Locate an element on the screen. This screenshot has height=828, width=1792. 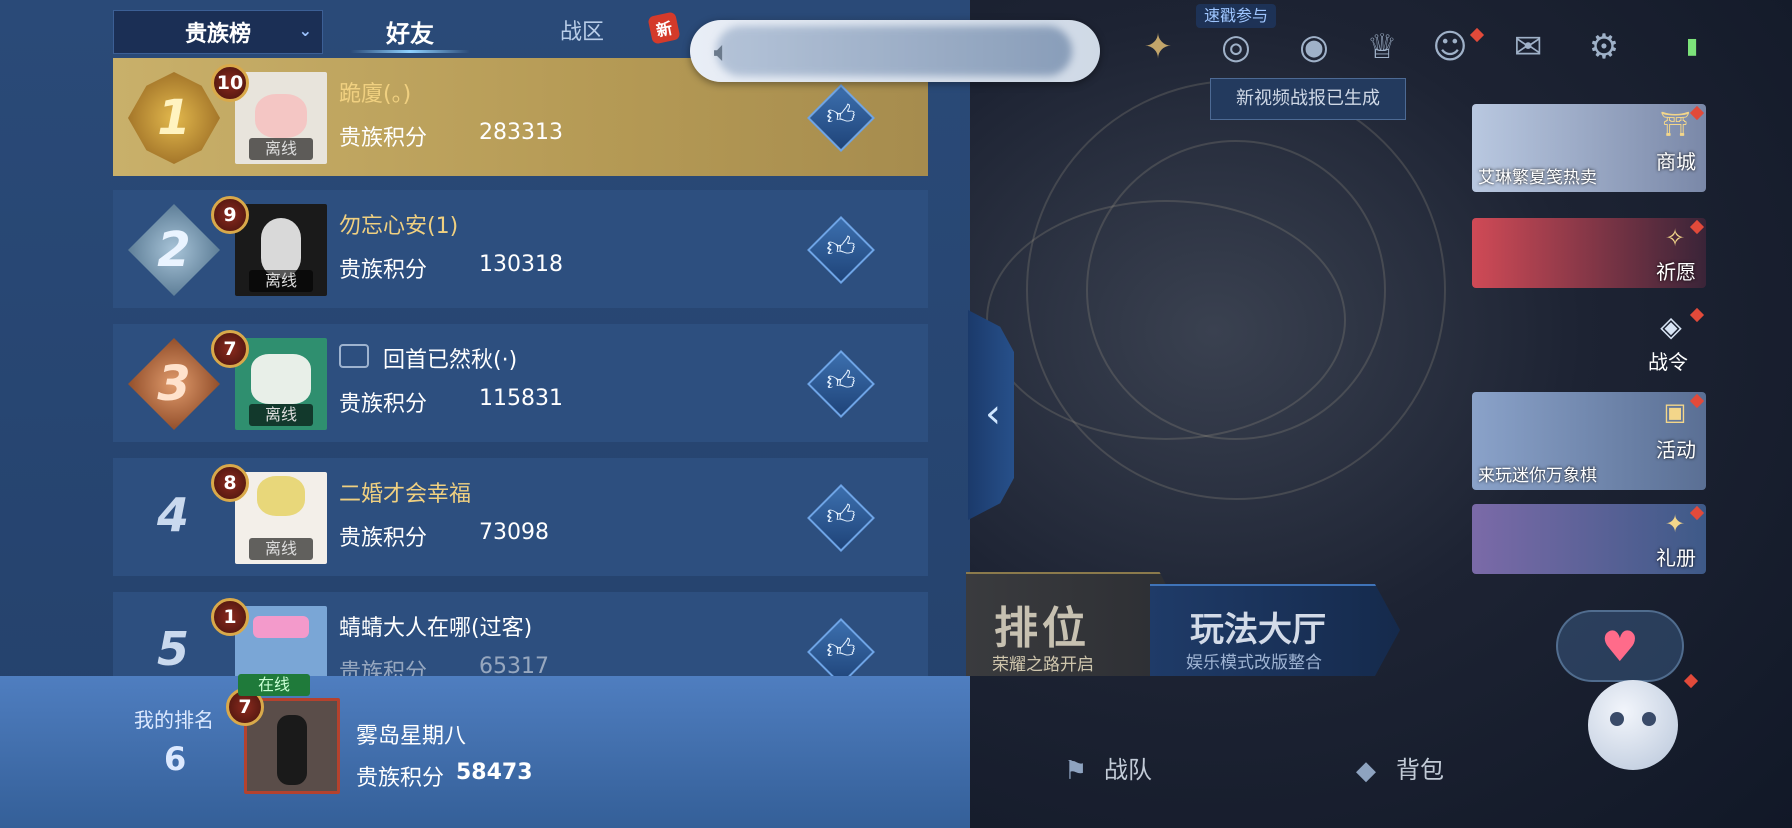
speaker-icon: 🔈︎ is located at coordinates (722, 51).